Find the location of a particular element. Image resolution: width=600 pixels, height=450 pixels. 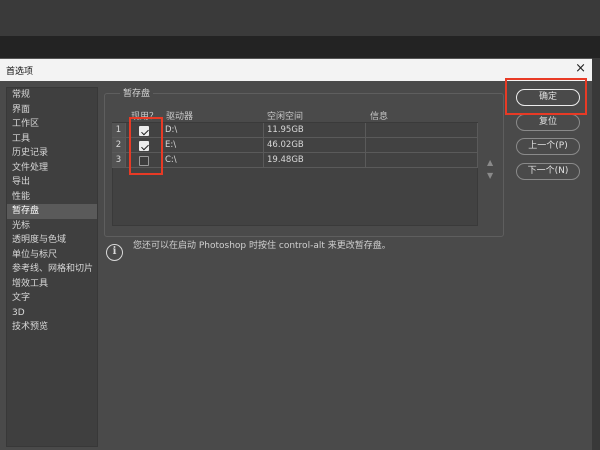

dialog-titlebar: 首选项 × is located at coordinates (296, 70).